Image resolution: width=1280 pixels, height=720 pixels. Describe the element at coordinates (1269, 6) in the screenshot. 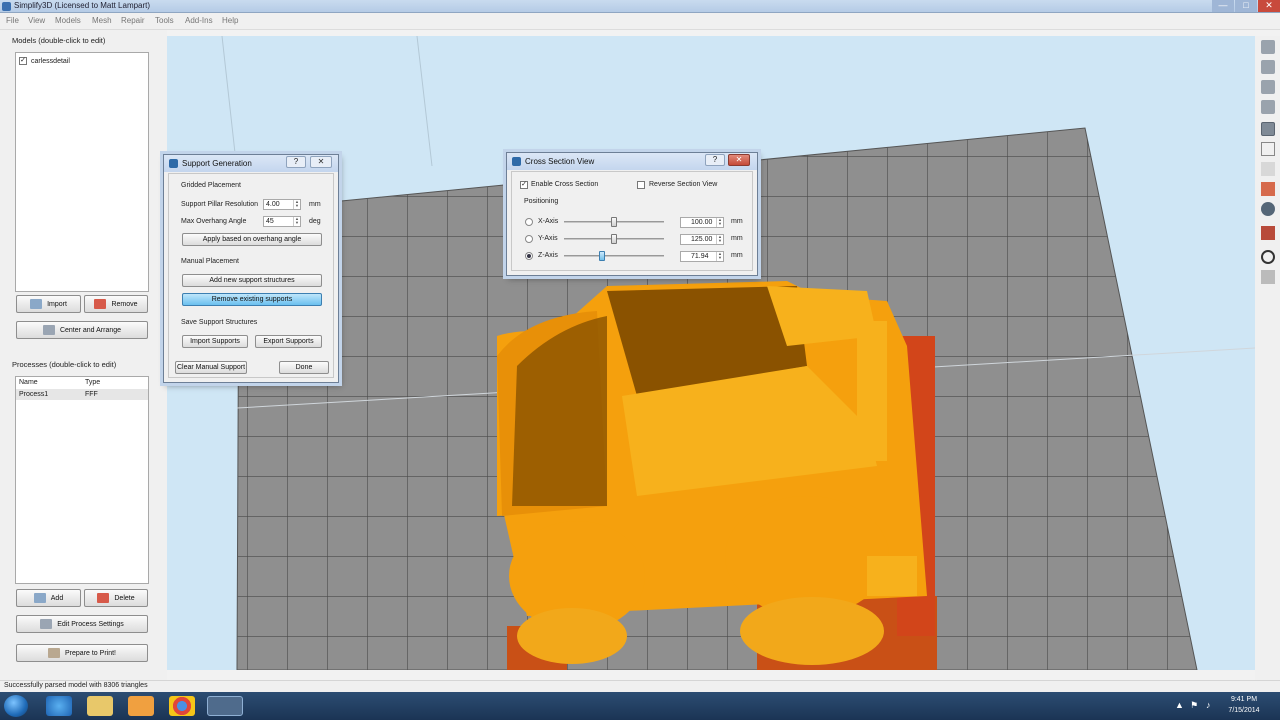

I see `close-button: ✕` at that location.